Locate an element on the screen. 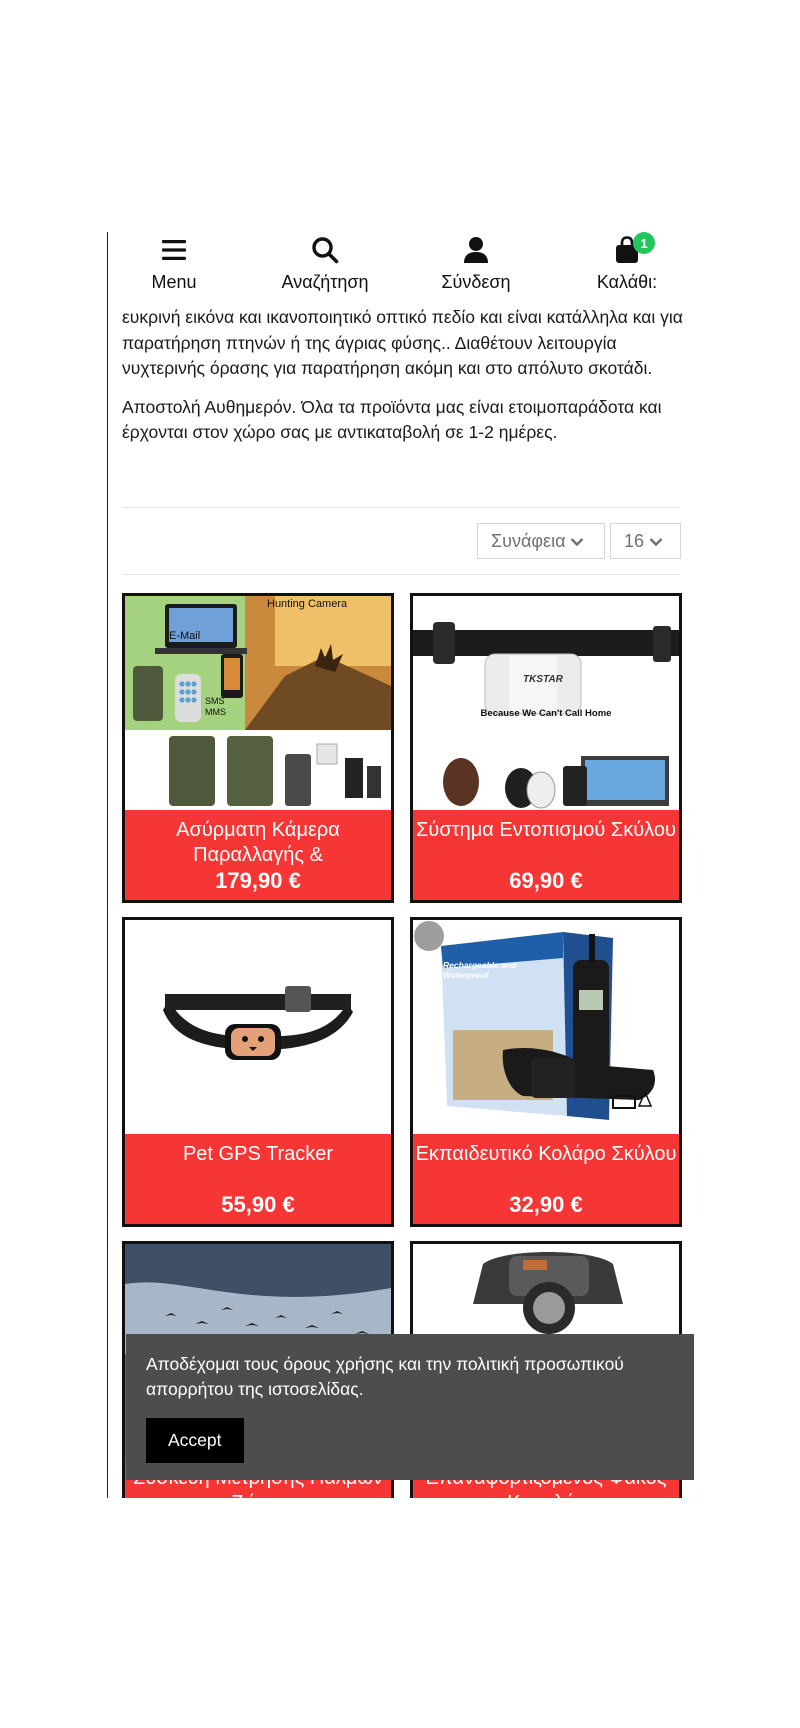  sort-toolbar: Συνάφεια 16 is located at coordinates (401, 541).